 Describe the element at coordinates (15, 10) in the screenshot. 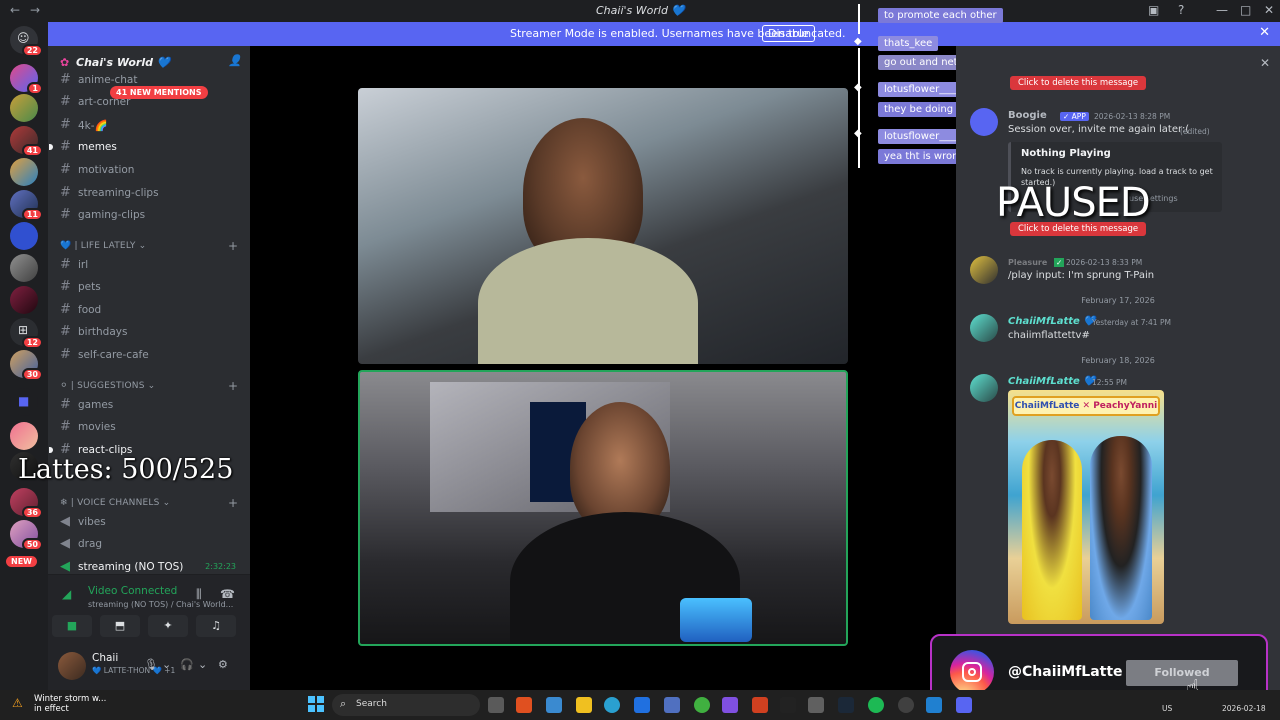

I see `back-arrow-icon: ←` at that location.